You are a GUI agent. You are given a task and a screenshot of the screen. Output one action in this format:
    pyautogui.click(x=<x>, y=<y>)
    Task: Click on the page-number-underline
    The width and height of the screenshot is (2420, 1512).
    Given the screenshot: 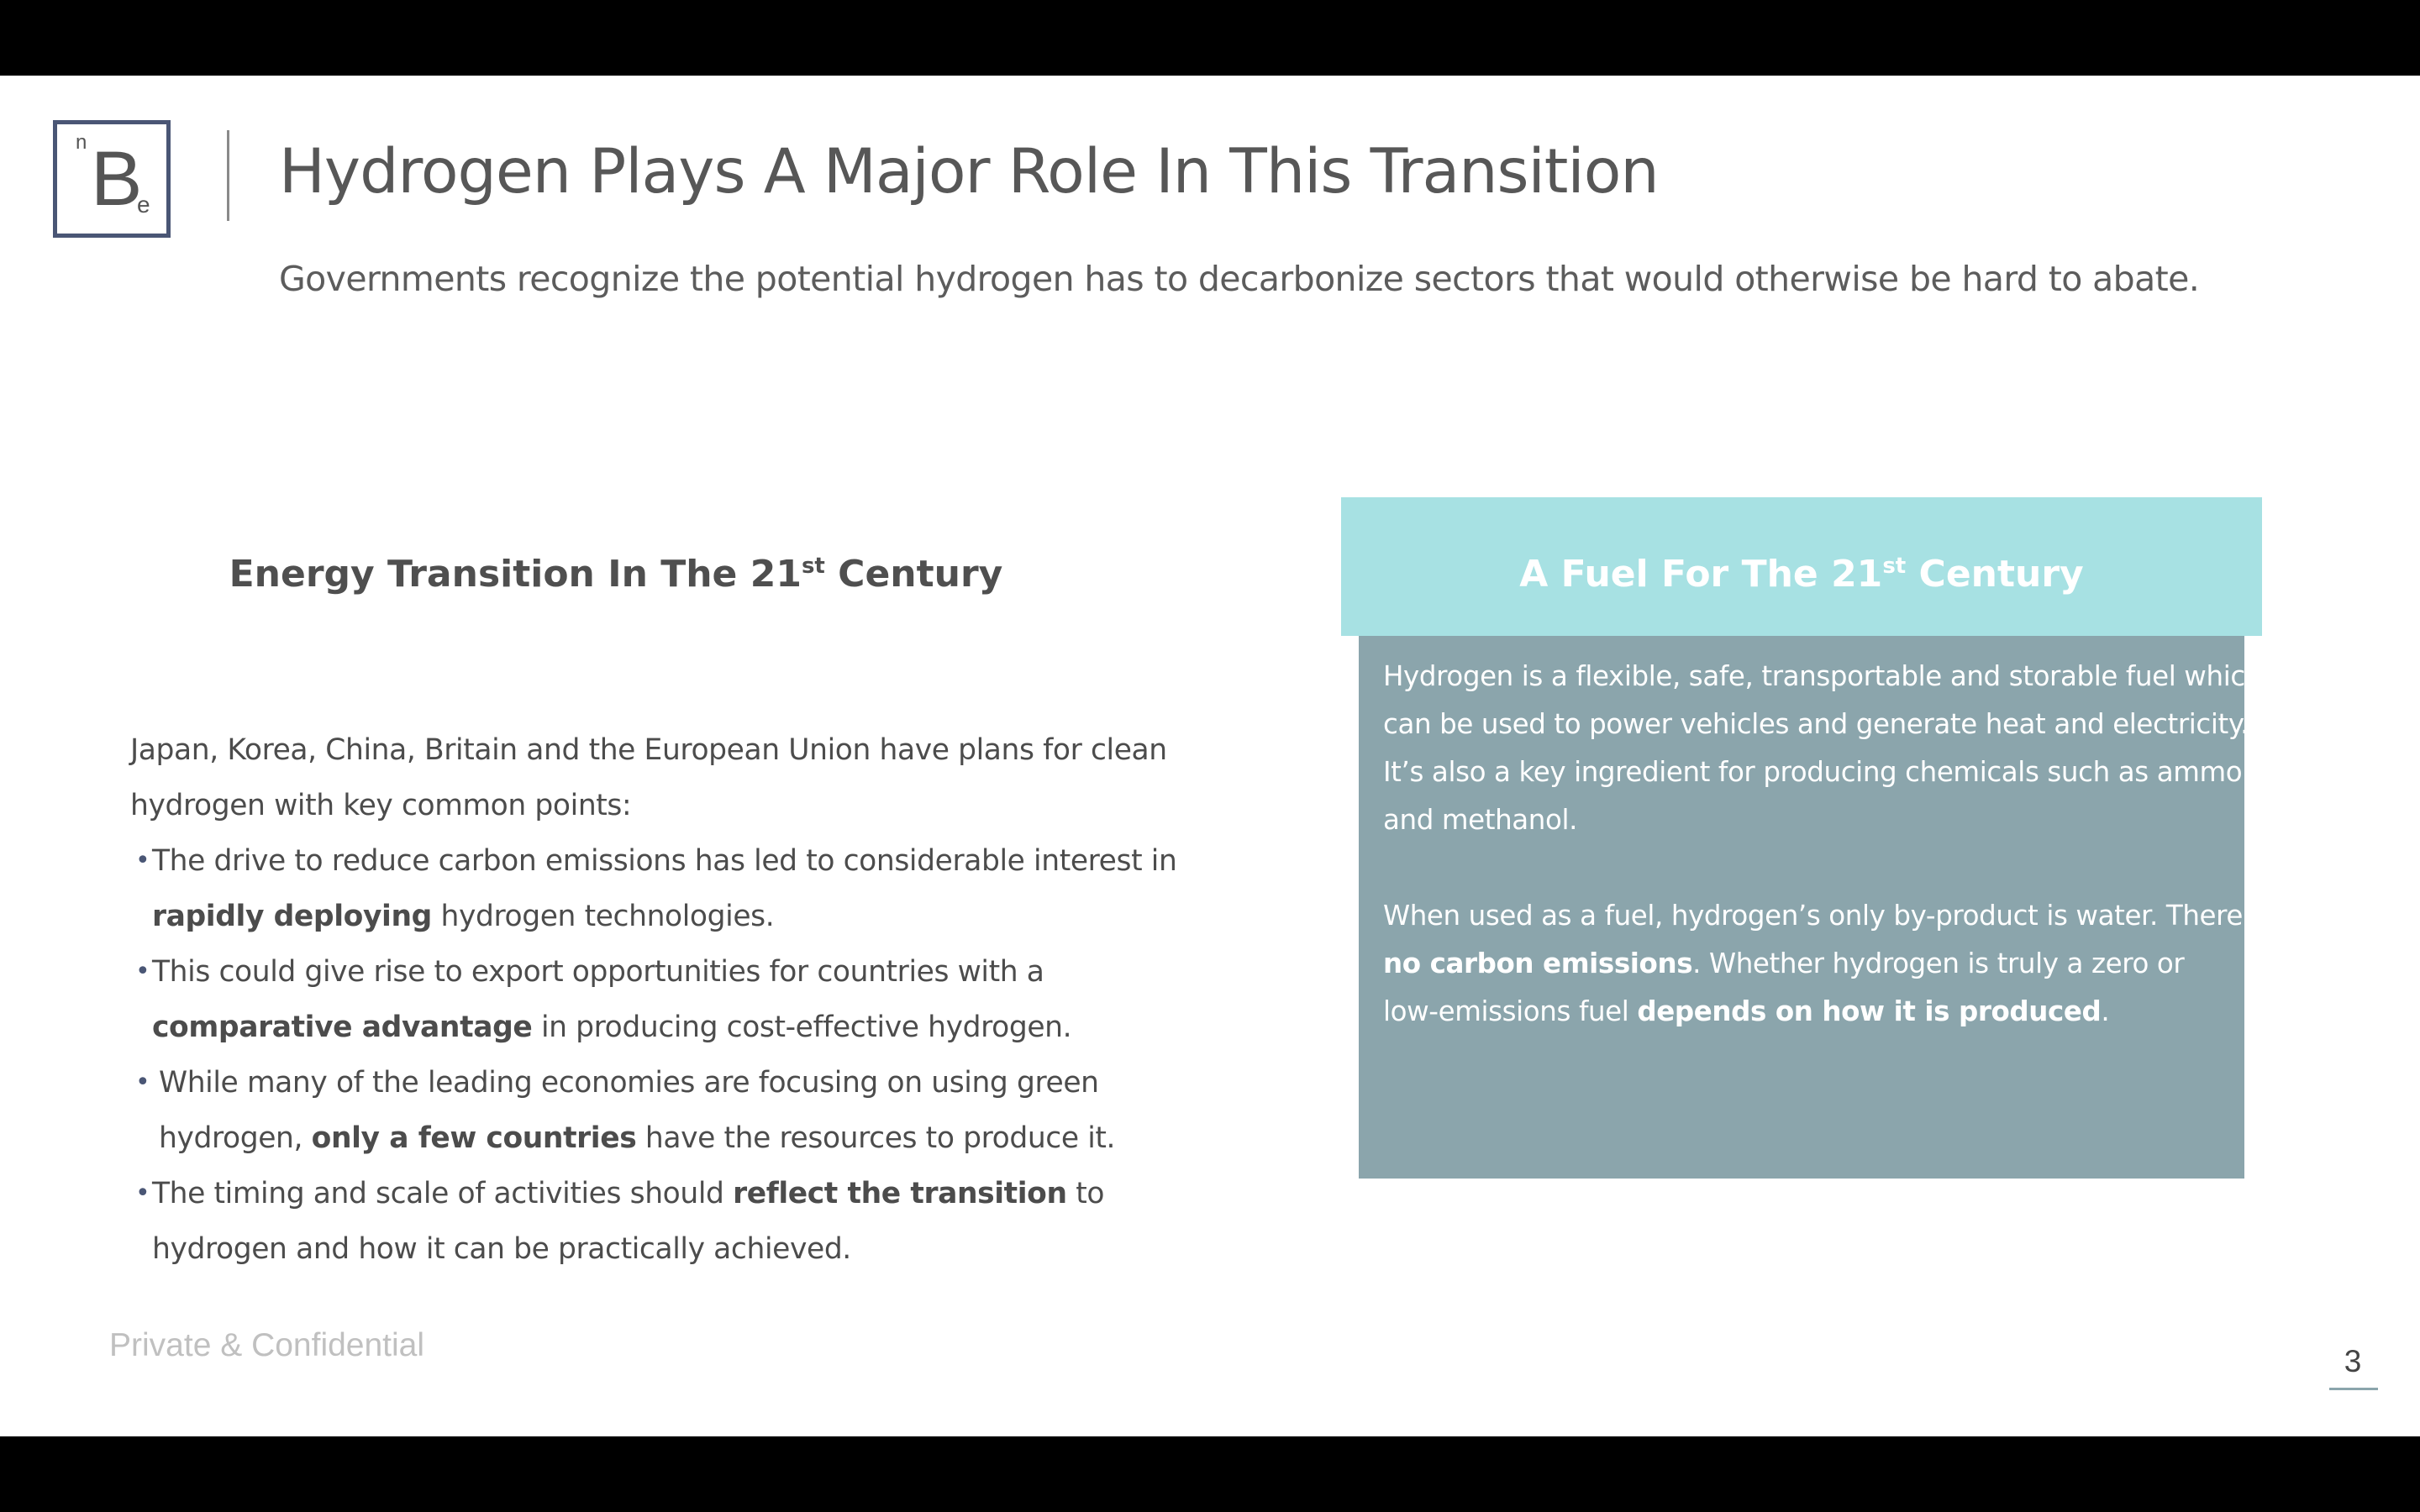 What is the action you would take?
    pyautogui.click(x=2353, y=1389)
    